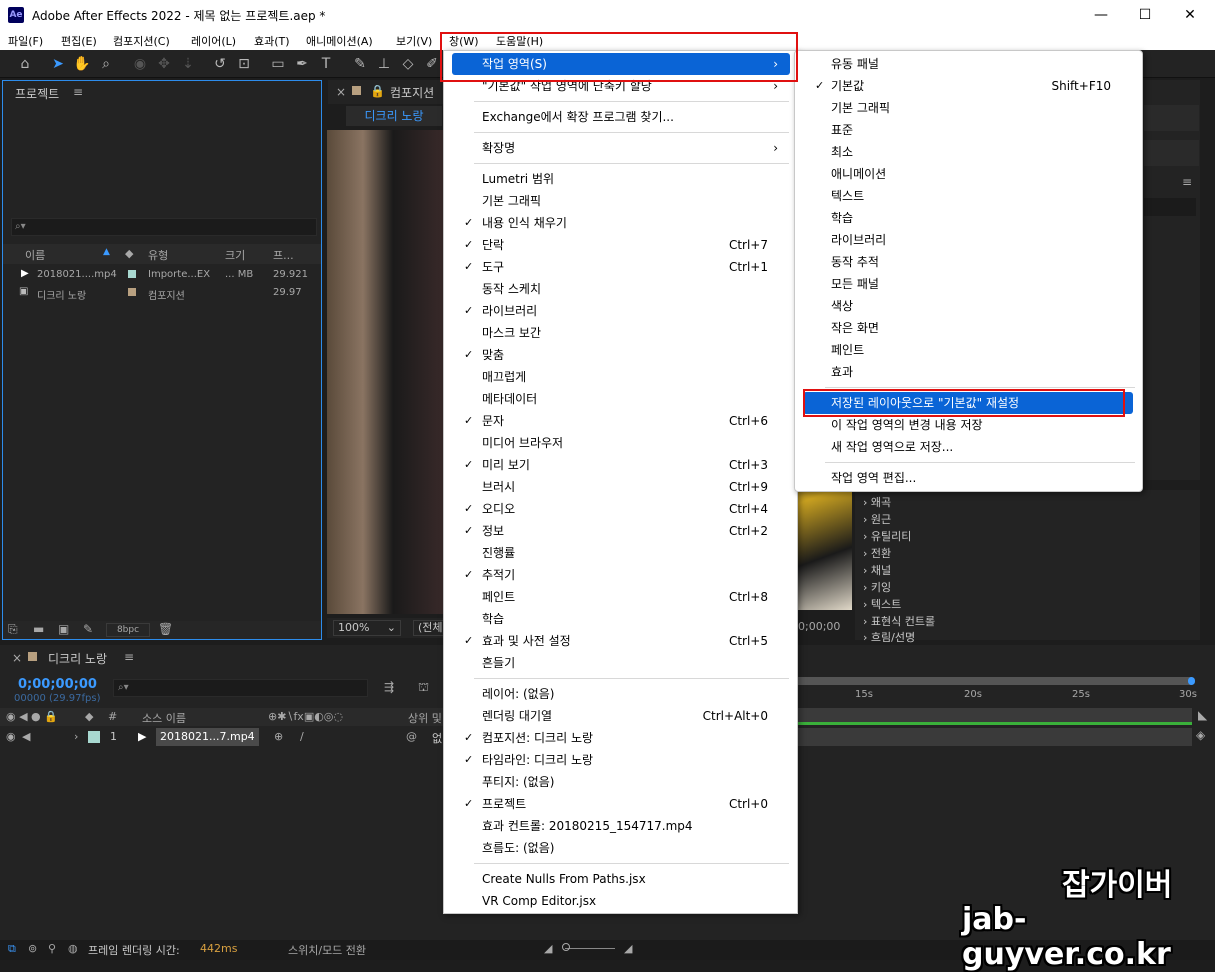 The width and height of the screenshot is (1215, 972). What do you see at coordinates (994, 681) in the screenshot?
I see `work-area-bar` at bounding box center [994, 681].